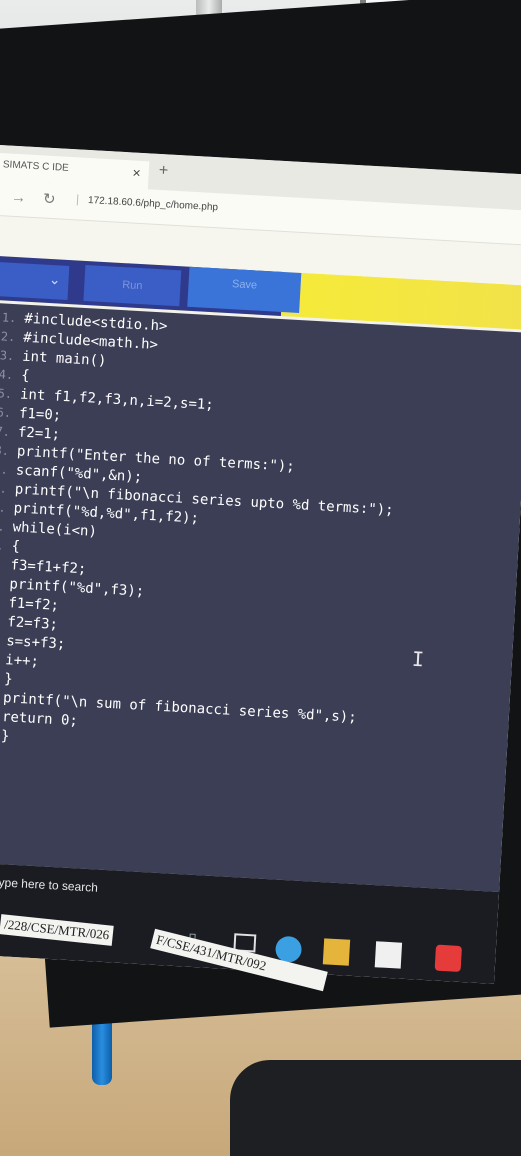 The height and width of the screenshot is (1156, 521). What do you see at coordinates (7, 375) in the screenshot?
I see `line-number: 4.` at bounding box center [7, 375].